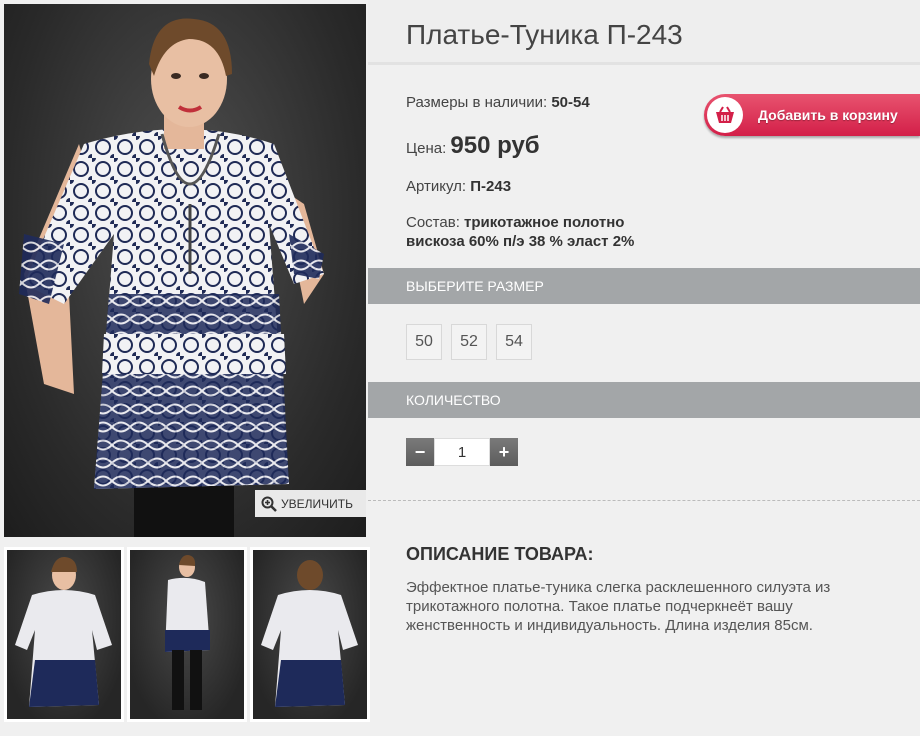 Image resolution: width=920 pixels, height=736 pixels. I want to click on price: Цена: 950 руб, so click(473, 146).